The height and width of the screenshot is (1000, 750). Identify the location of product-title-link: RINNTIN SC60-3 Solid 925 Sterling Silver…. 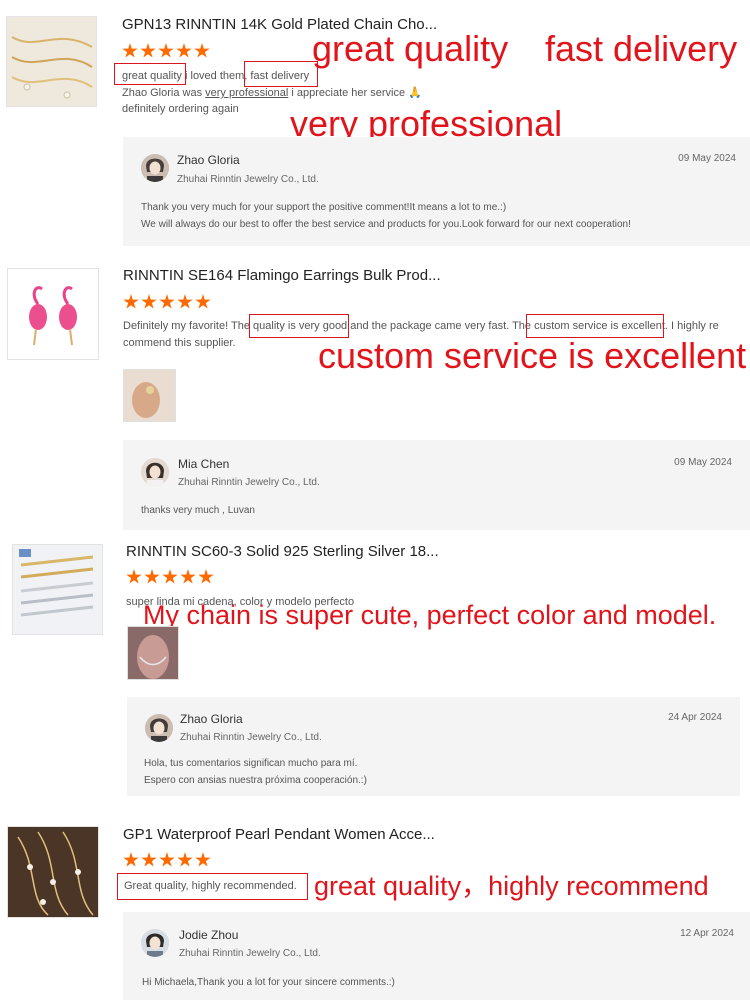
(282, 551).